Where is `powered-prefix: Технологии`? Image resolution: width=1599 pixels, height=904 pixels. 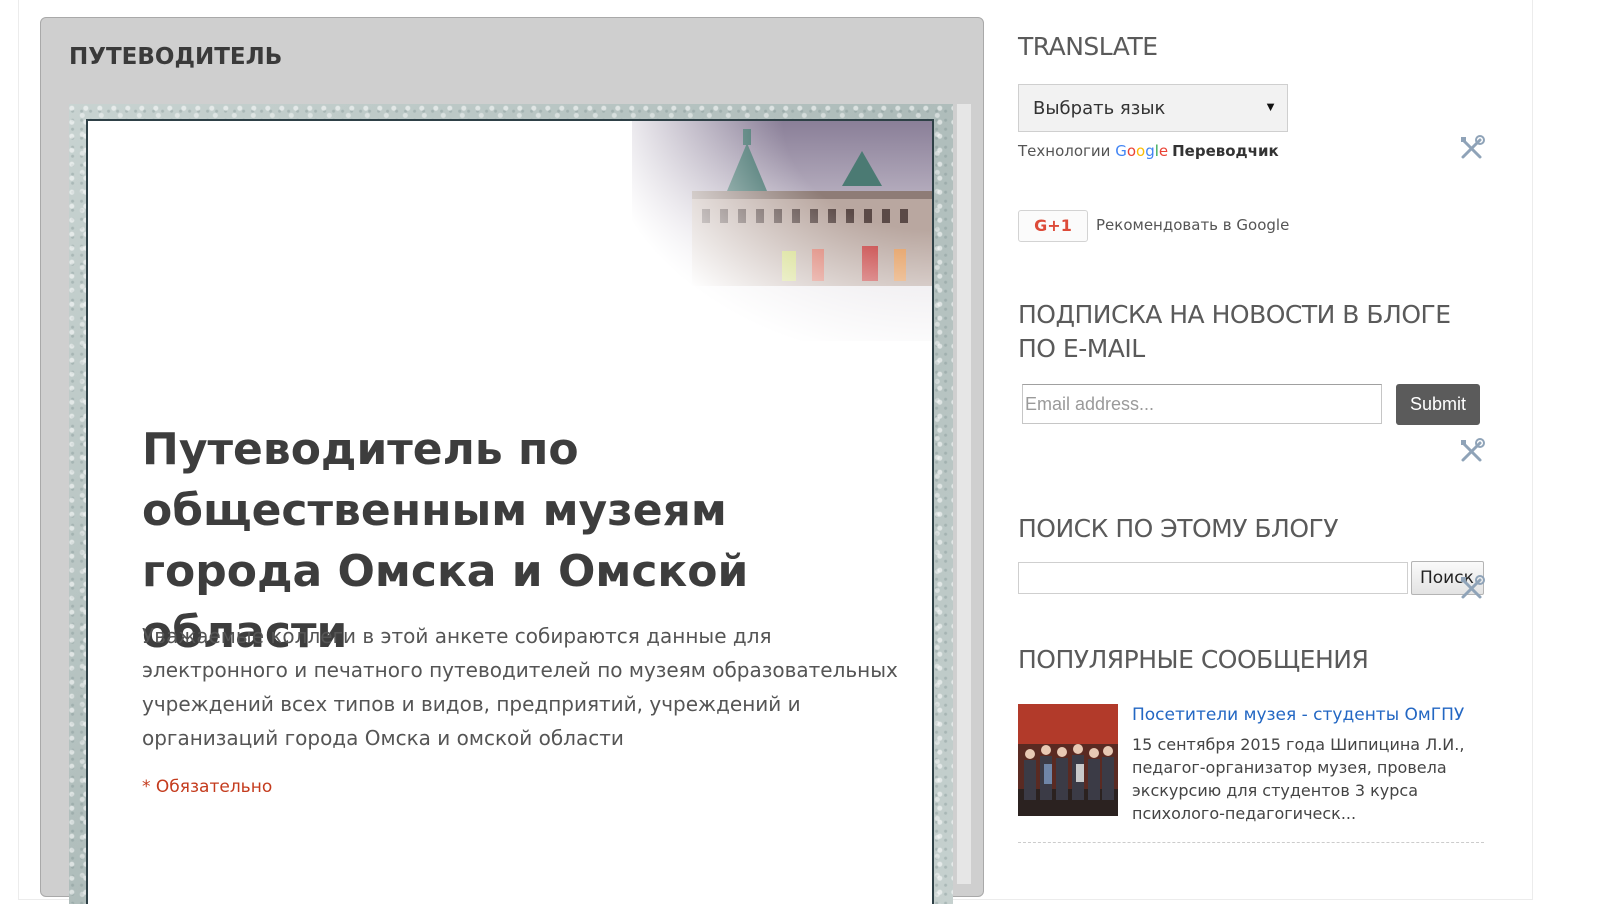
powered-prefix: Технологии is located at coordinates (1064, 151).